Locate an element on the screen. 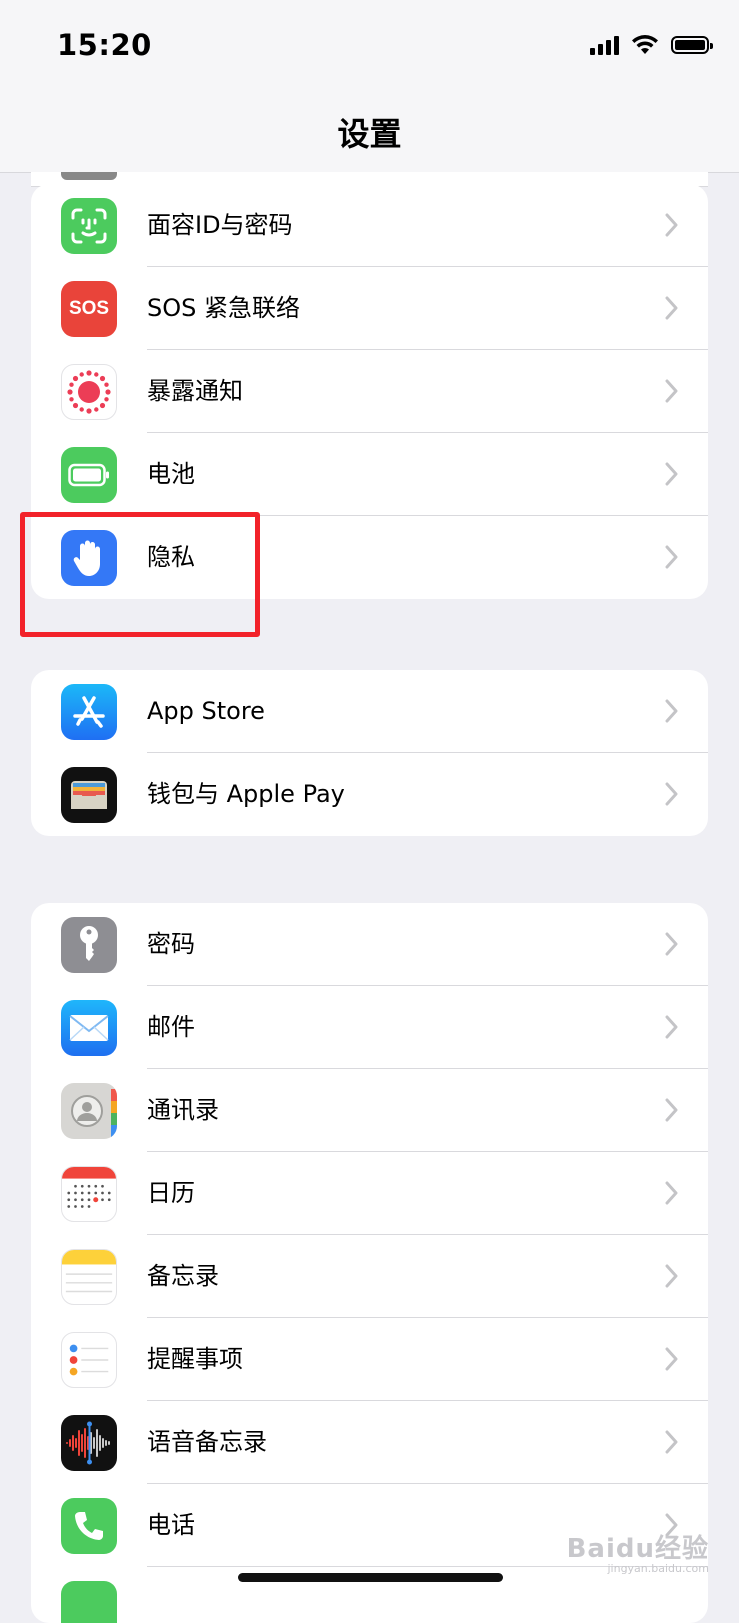 This screenshot has width=739, height=1623. settings-row-passwords: 密码 is located at coordinates (369, 944).